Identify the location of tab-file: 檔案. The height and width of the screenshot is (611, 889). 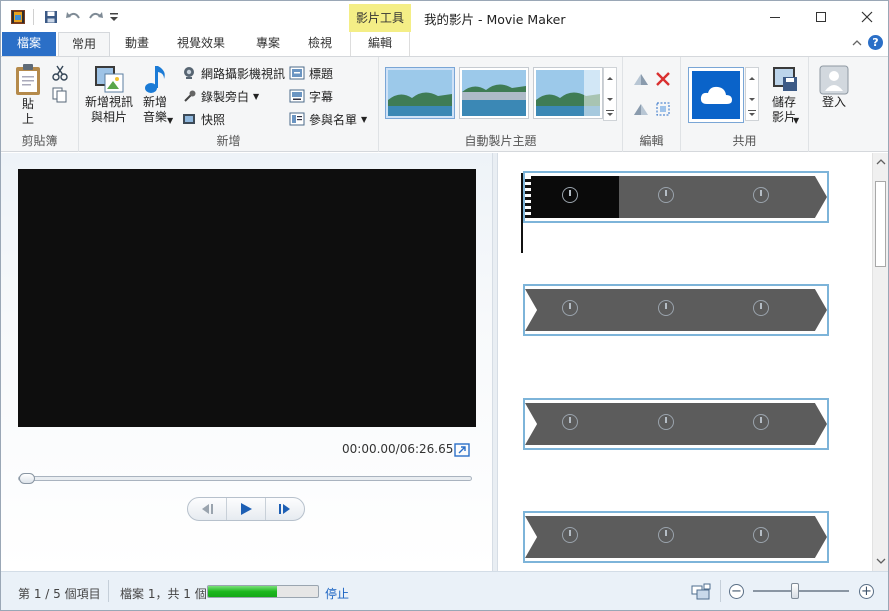
(29, 44).